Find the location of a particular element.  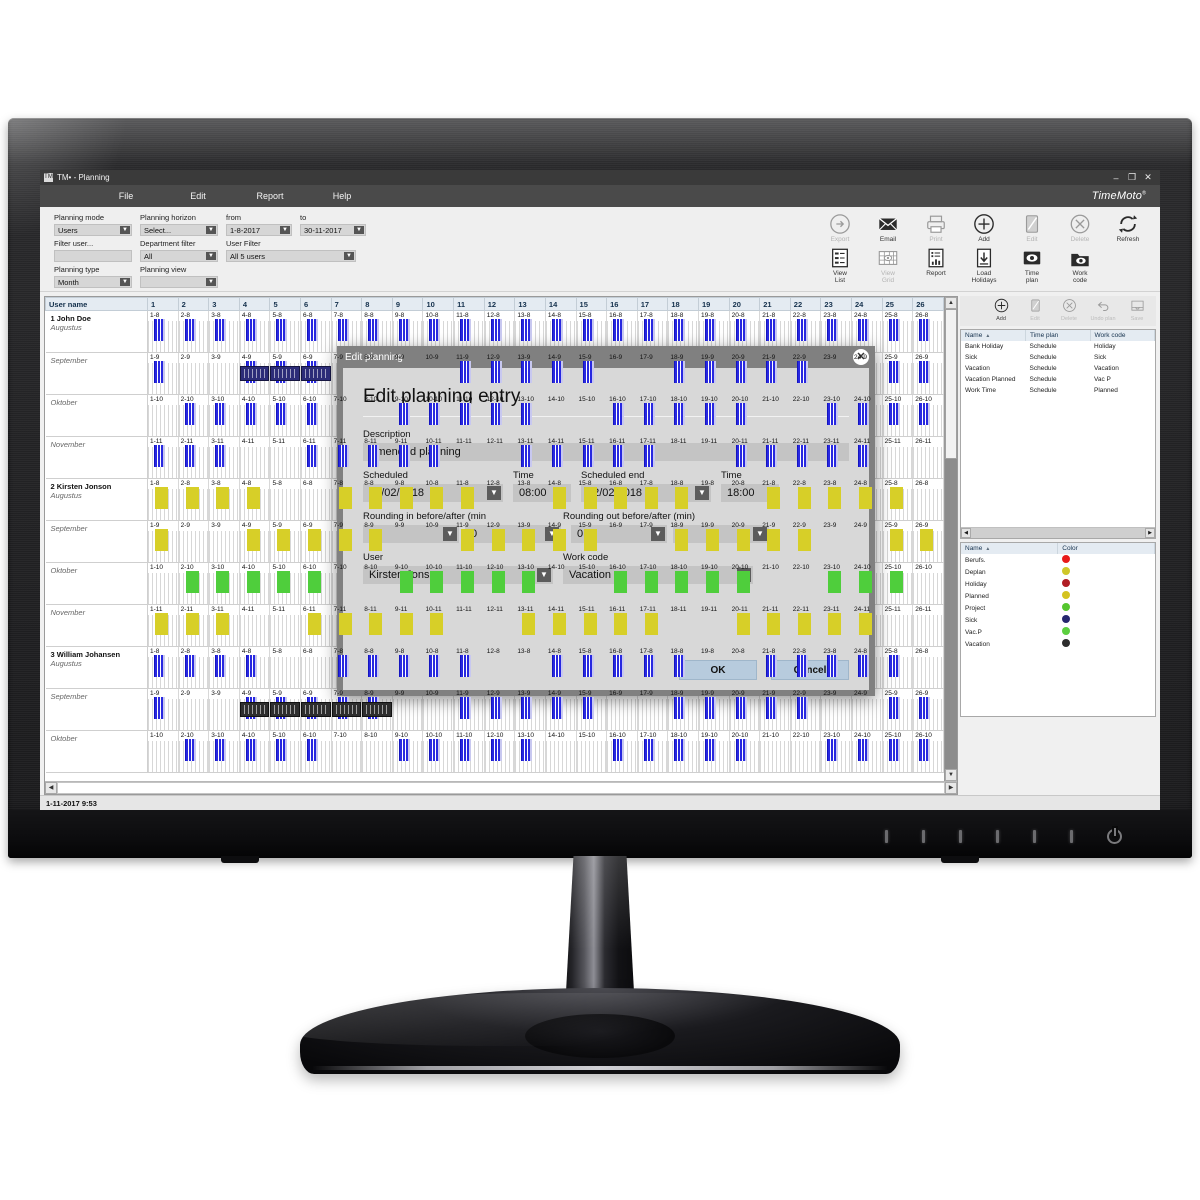

grid-day-cell: 3-11 is located at coordinates (224, 457).